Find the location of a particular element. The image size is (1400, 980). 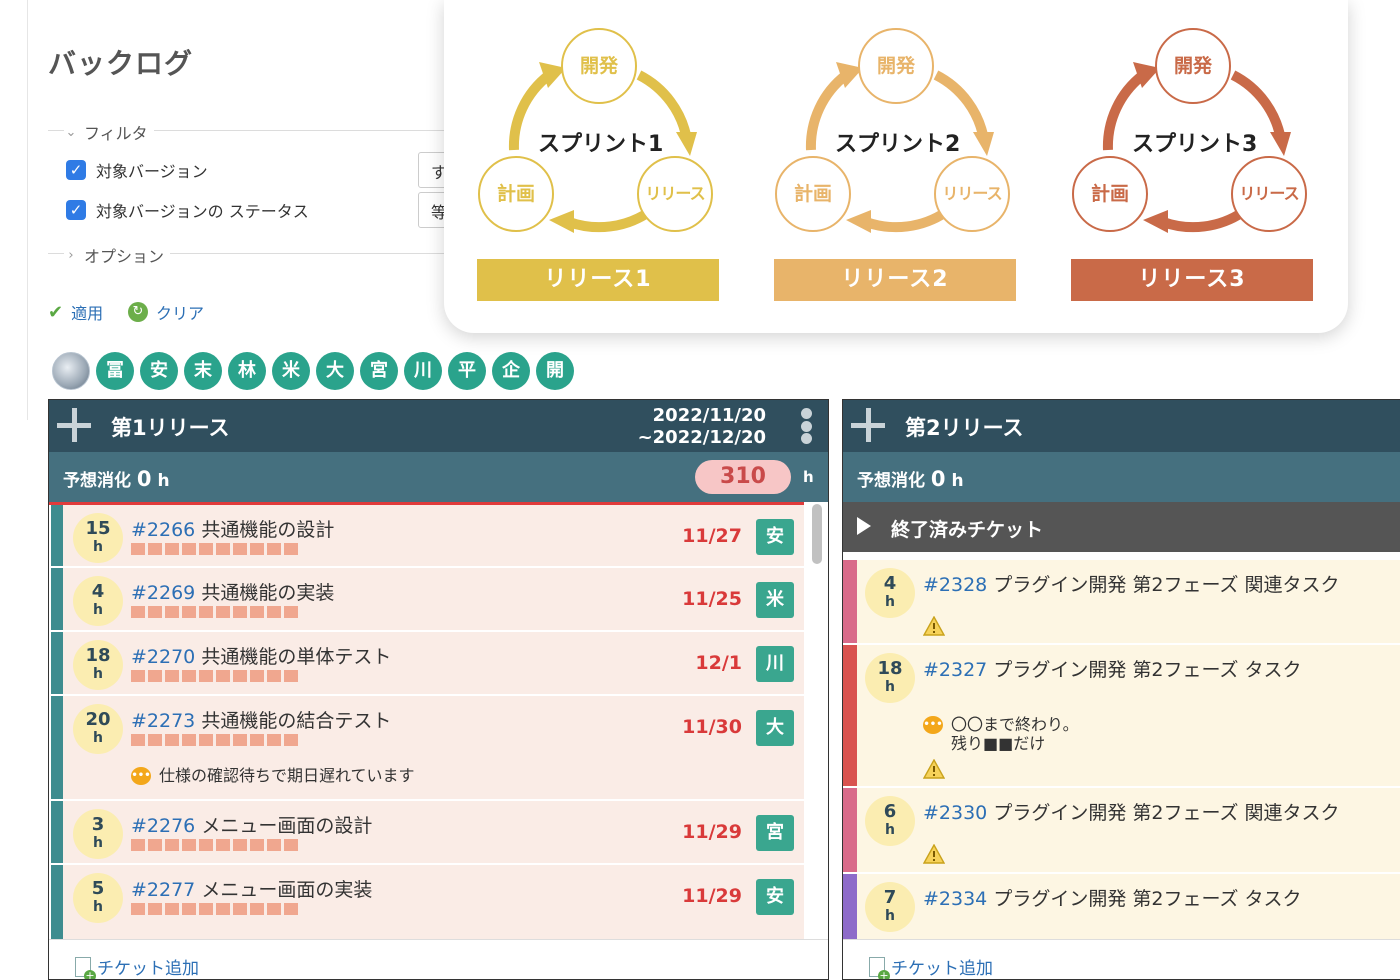

ticket-title: #2269 共通機能の実装 is located at coordinates (232, 591).